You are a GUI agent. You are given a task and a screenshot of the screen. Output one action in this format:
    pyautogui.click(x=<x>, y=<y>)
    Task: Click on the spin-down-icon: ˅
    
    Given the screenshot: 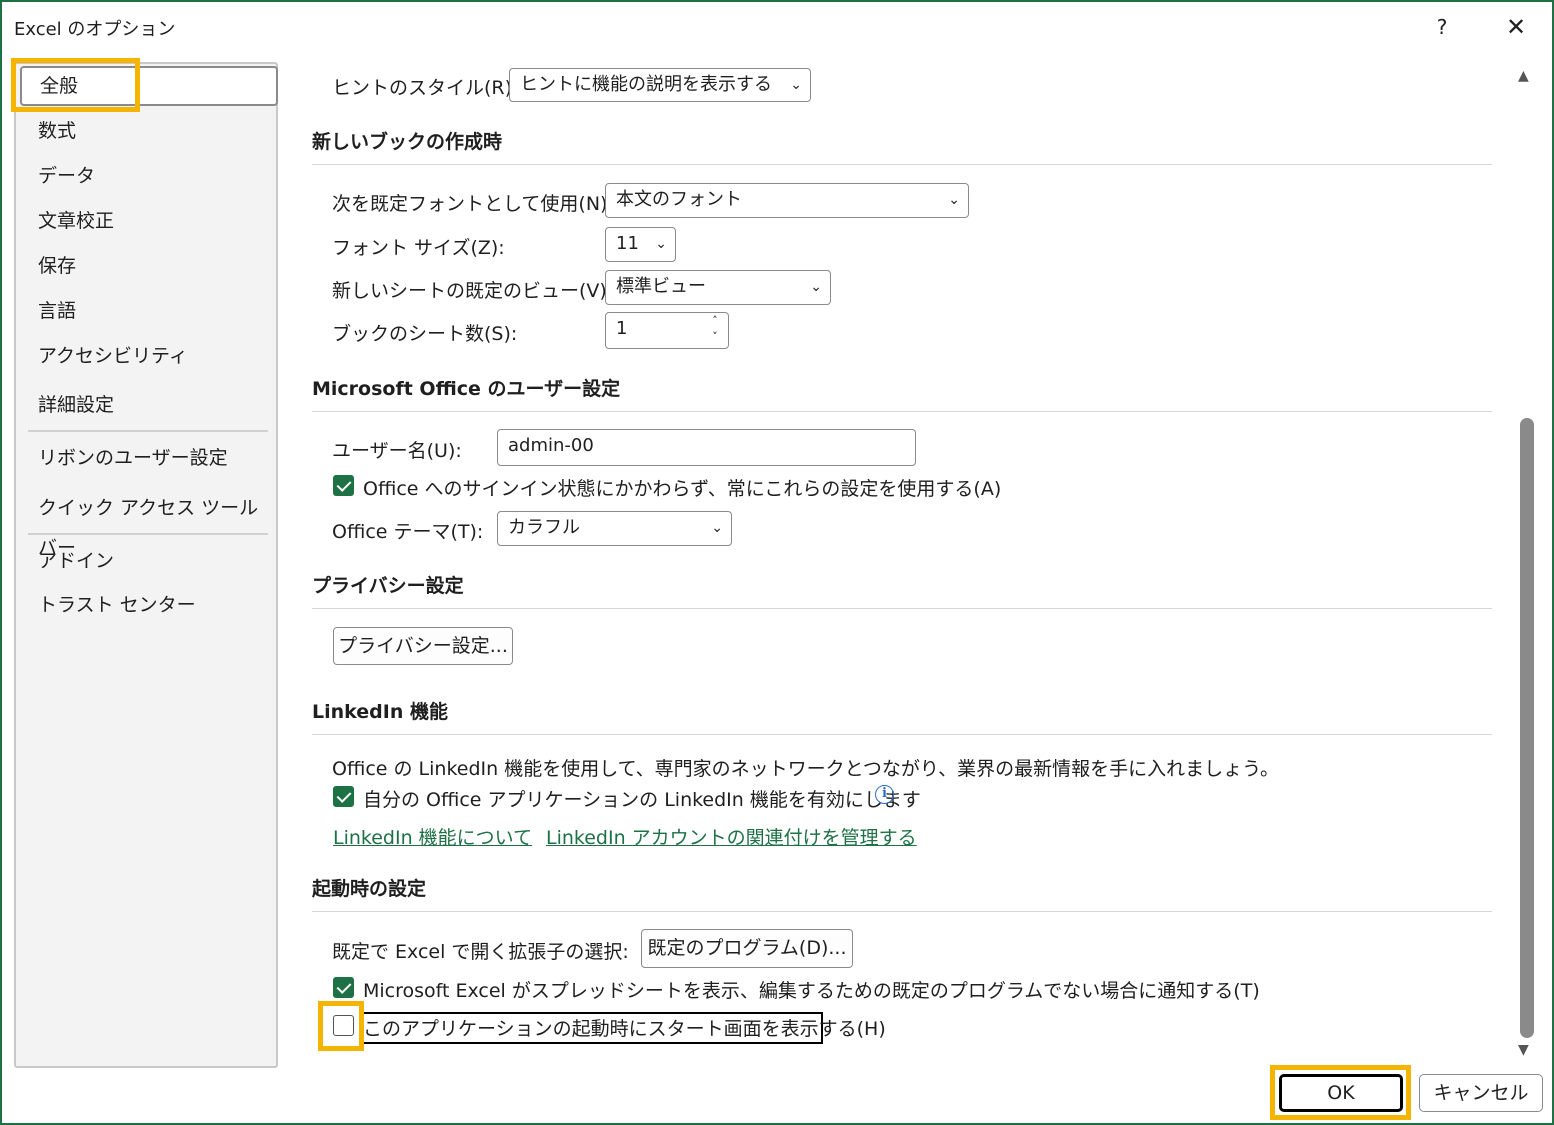 What is the action you would take?
    pyautogui.click(x=715, y=337)
    